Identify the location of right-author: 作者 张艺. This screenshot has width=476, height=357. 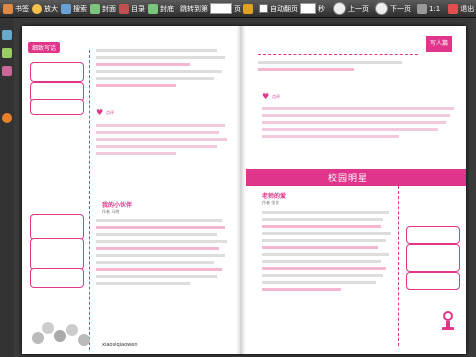
(271, 202).